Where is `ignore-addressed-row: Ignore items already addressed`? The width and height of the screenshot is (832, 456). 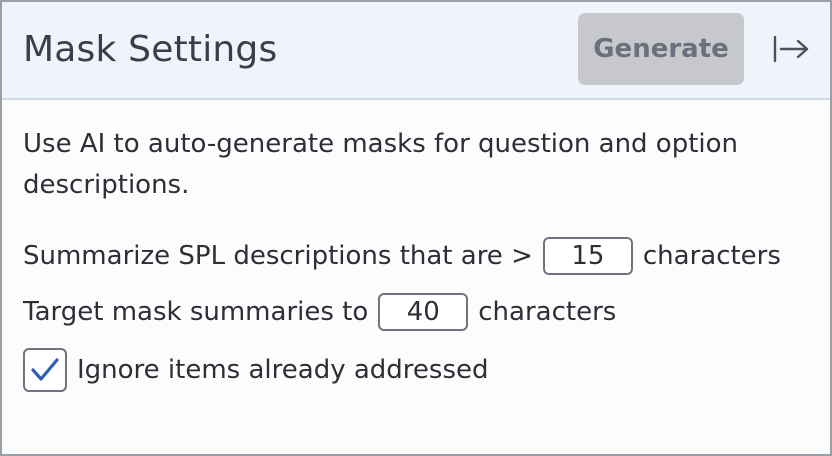 ignore-addressed-row: Ignore items already addressed is located at coordinates (256, 370).